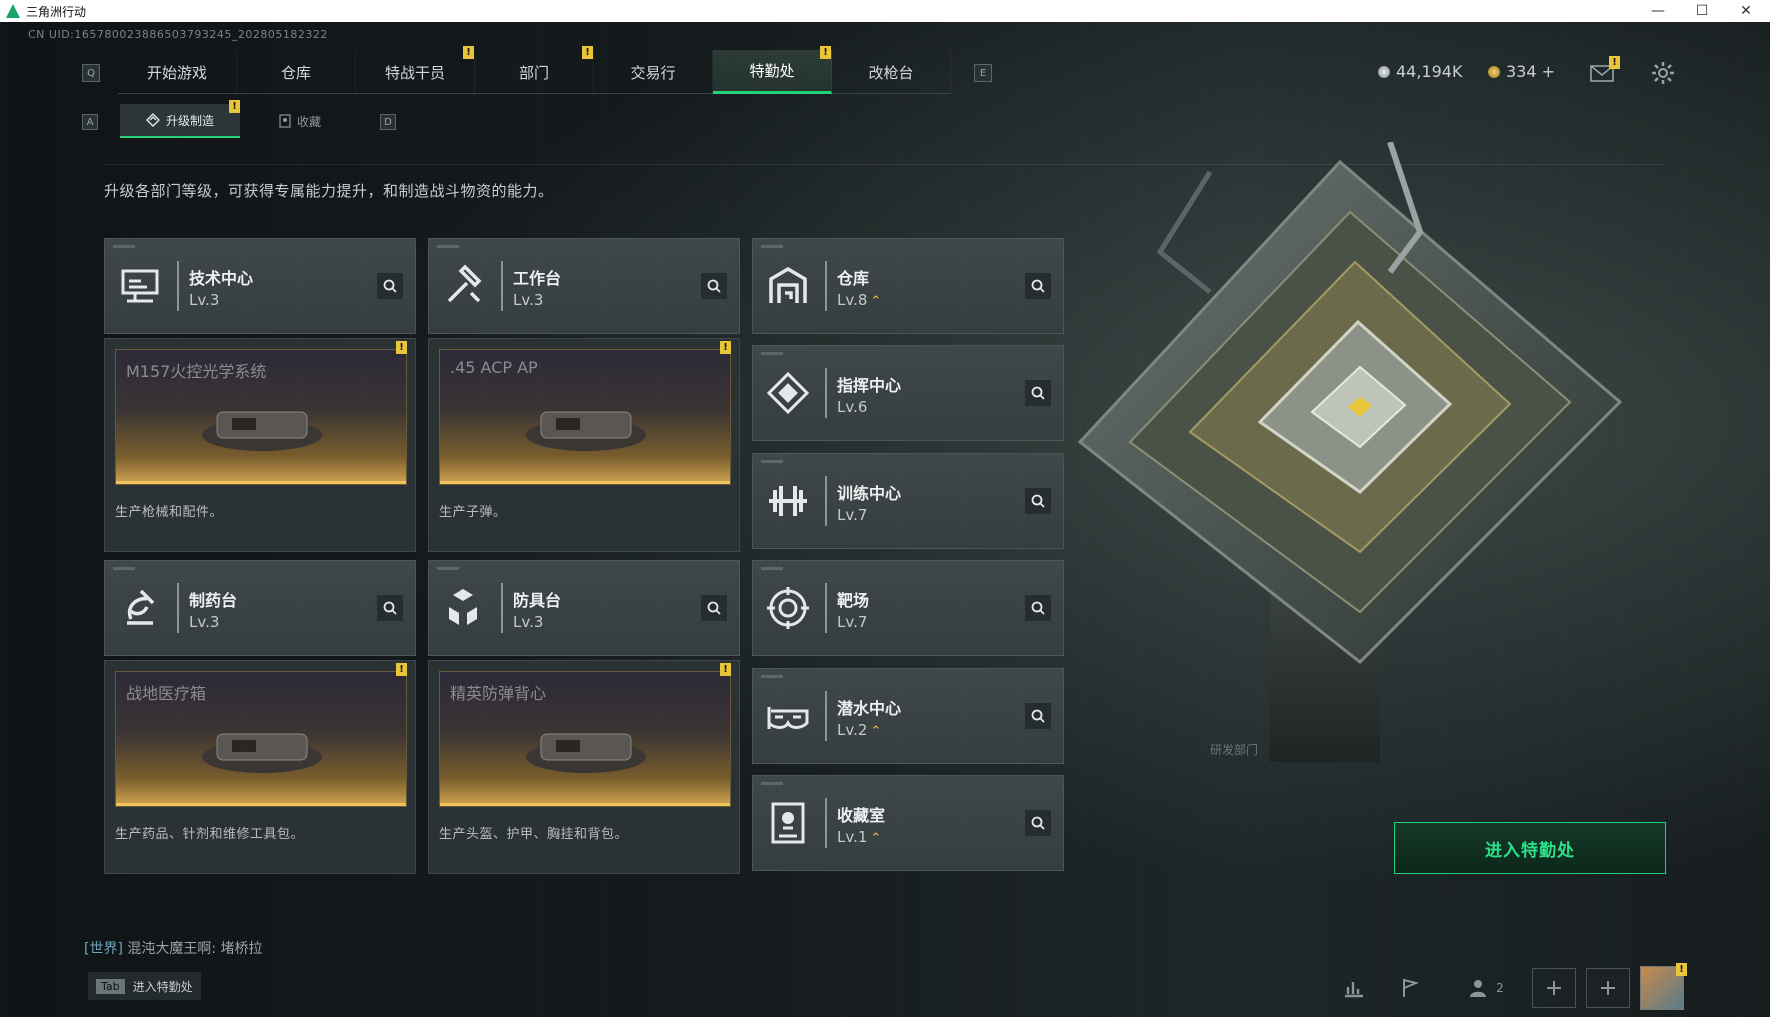  What do you see at coordinates (494, 367) in the screenshot?
I see `product-name: .45 ACP AP` at bounding box center [494, 367].